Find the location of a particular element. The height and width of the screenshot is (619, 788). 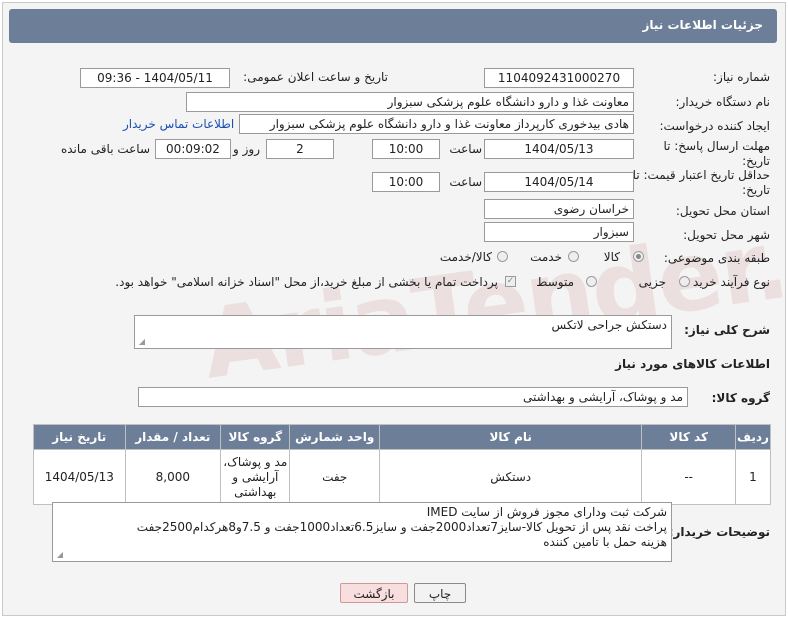

need-number-field: 1104092431000270 is located at coordinates (559, 78).